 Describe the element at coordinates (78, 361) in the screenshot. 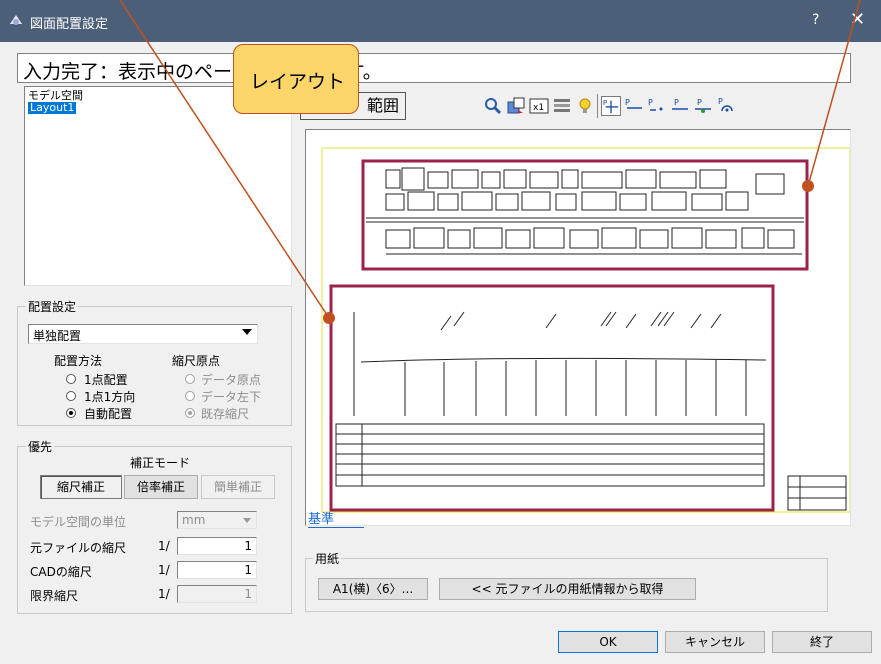

I see `method-label: 配置方法` at that location.